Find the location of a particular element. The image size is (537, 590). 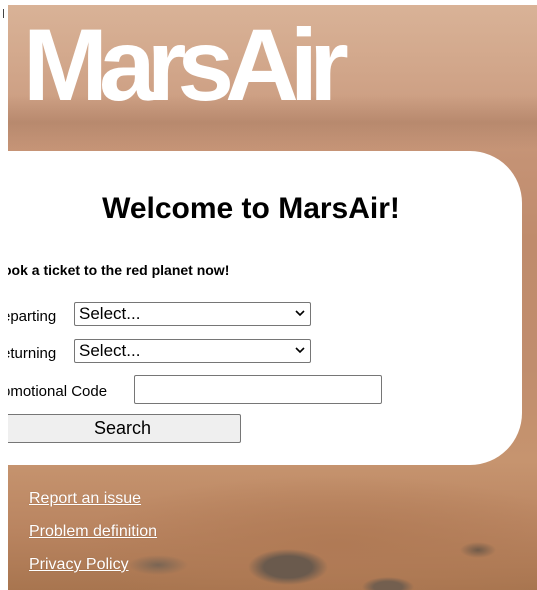

marsair-logo: MarsAir is located at coordinates (186, 65).